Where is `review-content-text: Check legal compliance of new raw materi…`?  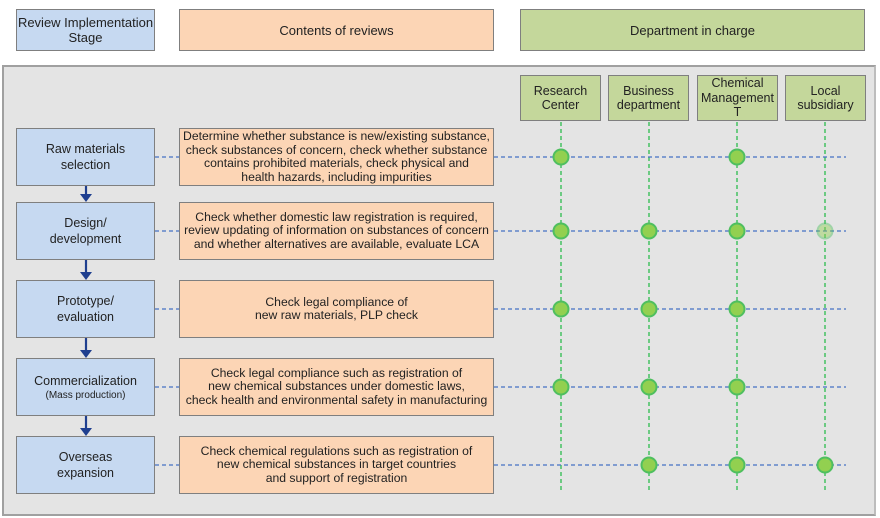 review-content-text: Check legal compliance of new raw materi… is located at coordinates (336, 308).